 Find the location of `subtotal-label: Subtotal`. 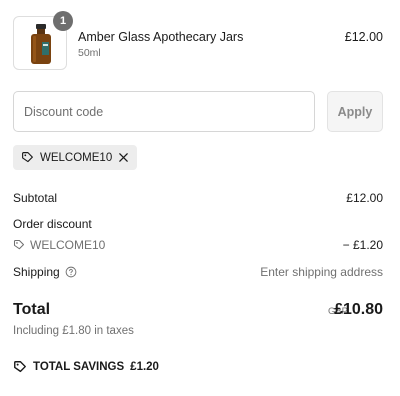

subtotal-label: Subtotal is located at coordinates (35, 198).